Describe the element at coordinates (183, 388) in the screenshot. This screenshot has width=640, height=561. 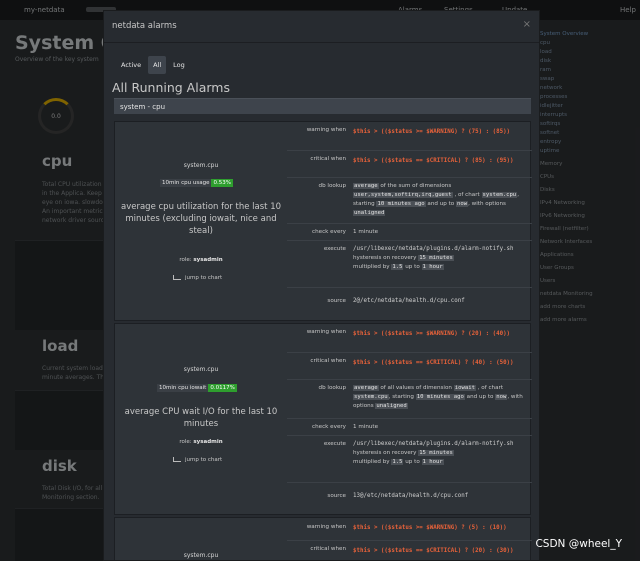
I see `badge-key: 10min cpu iowait` at that location.